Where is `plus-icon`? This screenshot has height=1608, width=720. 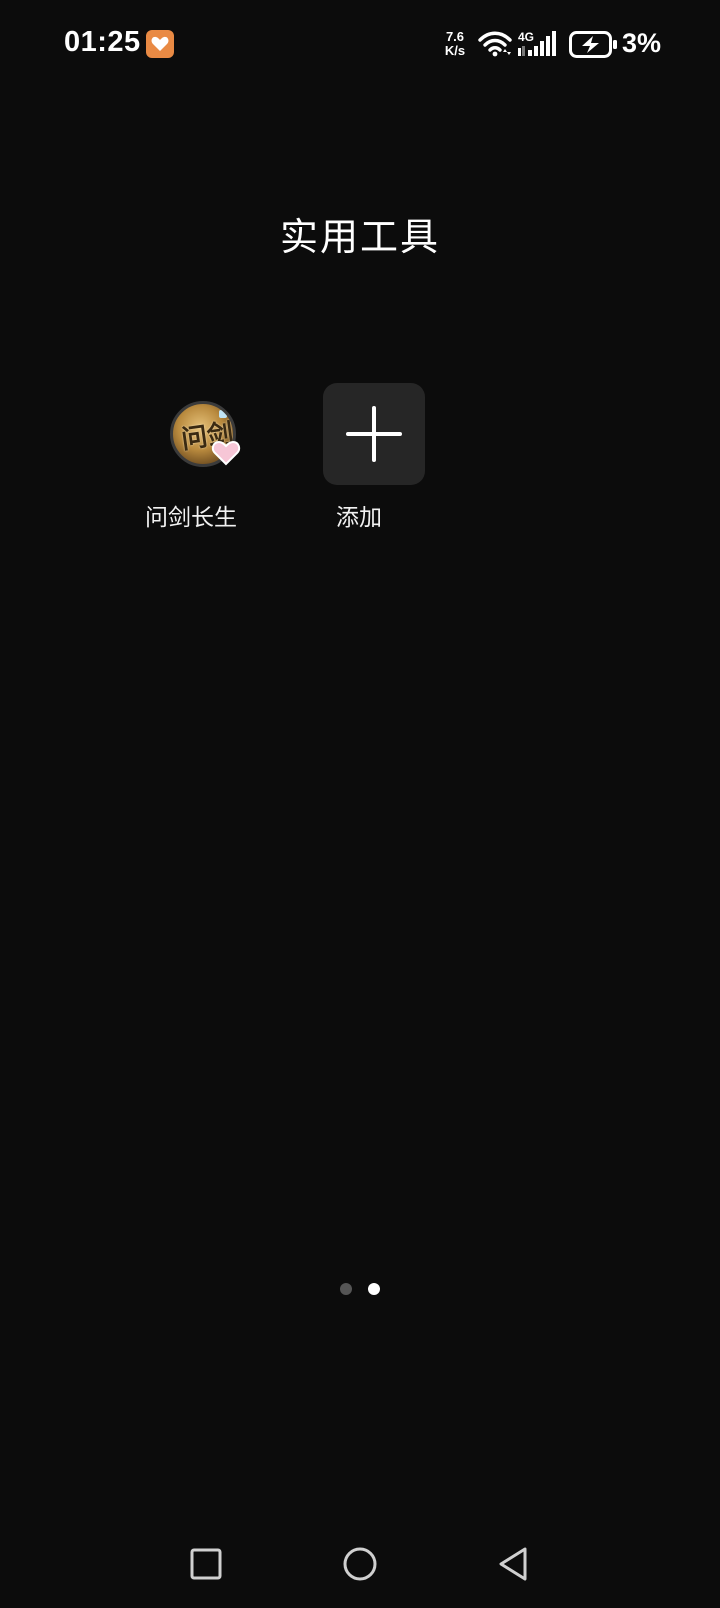
plus-icon is located at coordinates (374, 434).